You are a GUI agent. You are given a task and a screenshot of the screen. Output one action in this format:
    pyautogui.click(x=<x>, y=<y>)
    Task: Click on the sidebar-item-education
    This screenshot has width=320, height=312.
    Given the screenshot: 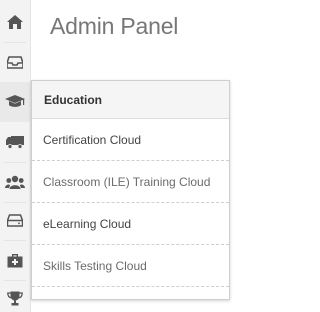 What is the action you would take?
    pyautogui.click(x=15, y=102)
    